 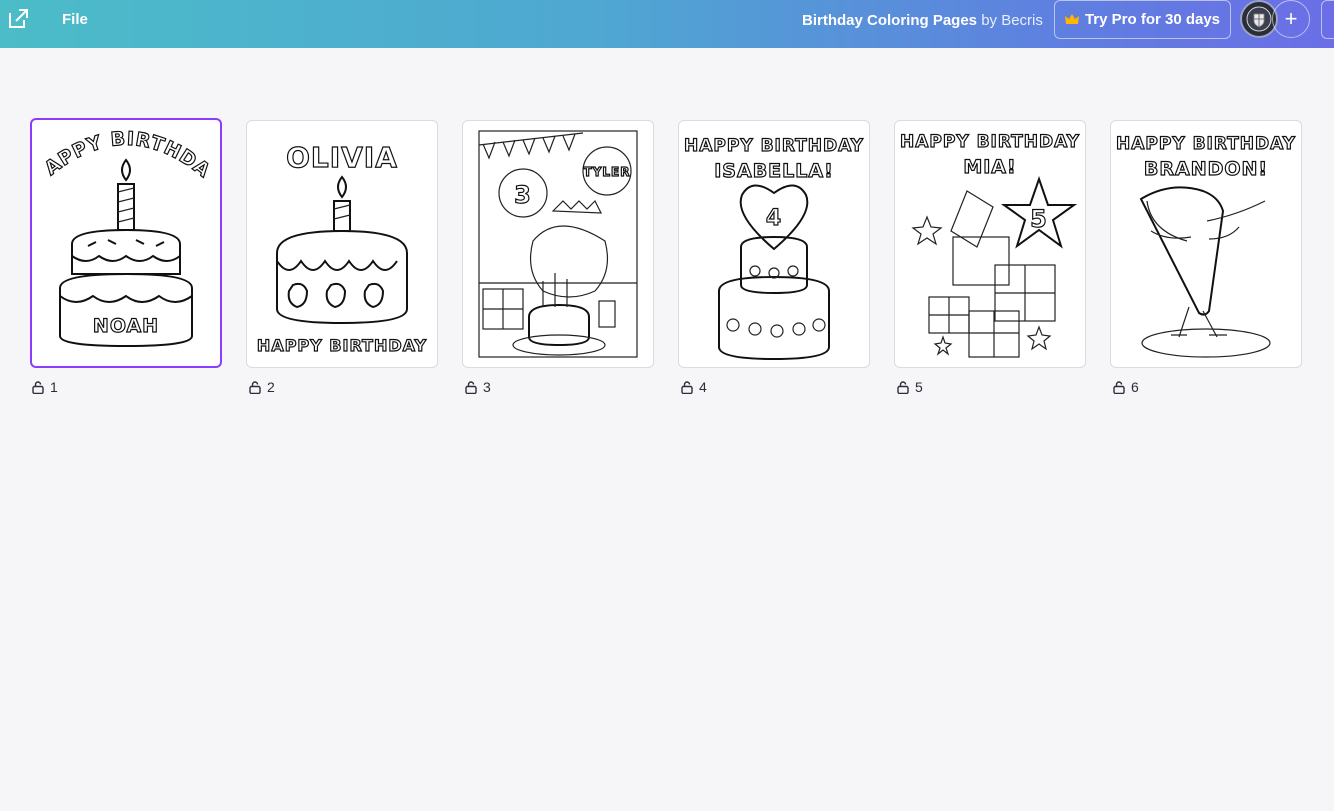 What do you see at coordinates (919, 387) in the screenshot?
I see `page-number: 5` at bounding box center [919, 387].